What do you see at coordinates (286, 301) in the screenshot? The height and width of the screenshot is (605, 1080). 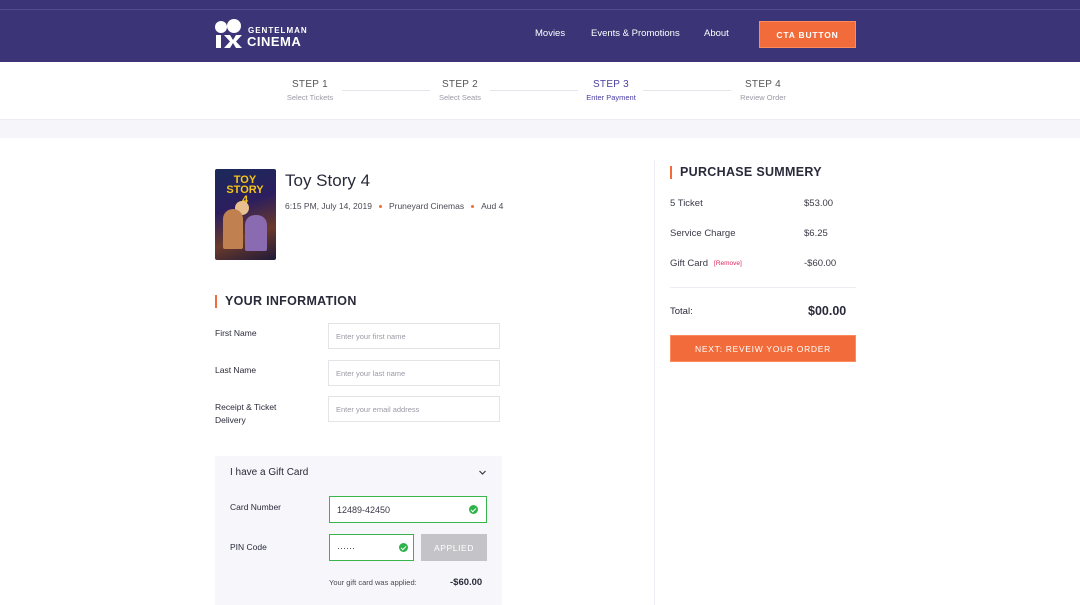 I see `your-information-heading: YOUR INFORMATION` at bounding box center [286, 301].